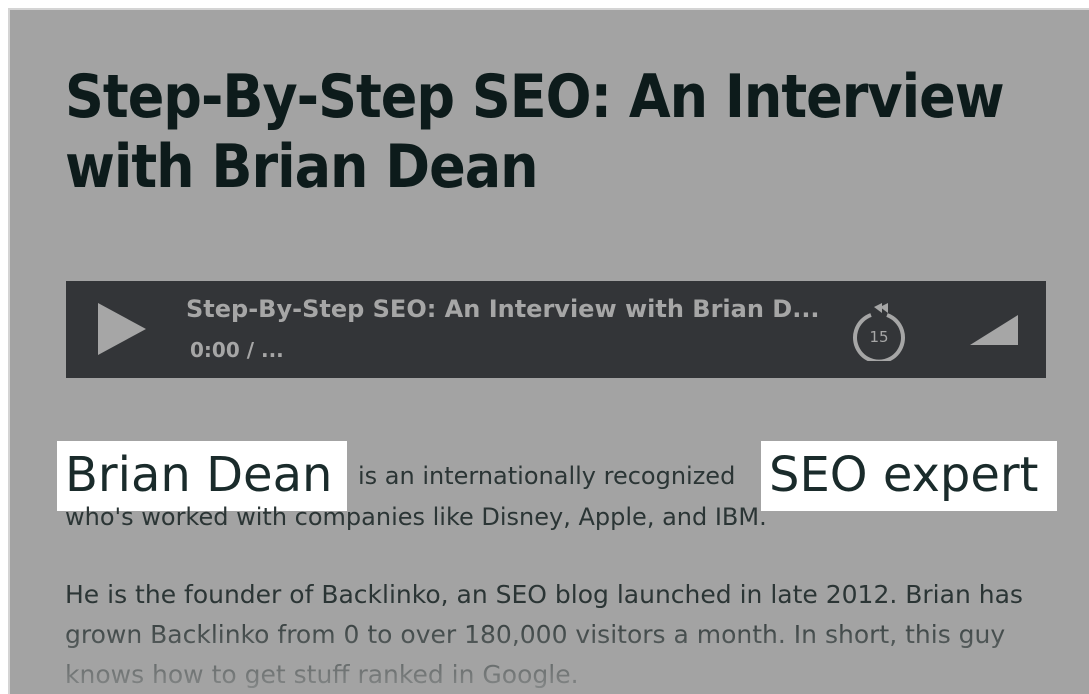 The width and height of the screenshot is (1089, 694). I want to click on volume-icon, so click(994, 330).